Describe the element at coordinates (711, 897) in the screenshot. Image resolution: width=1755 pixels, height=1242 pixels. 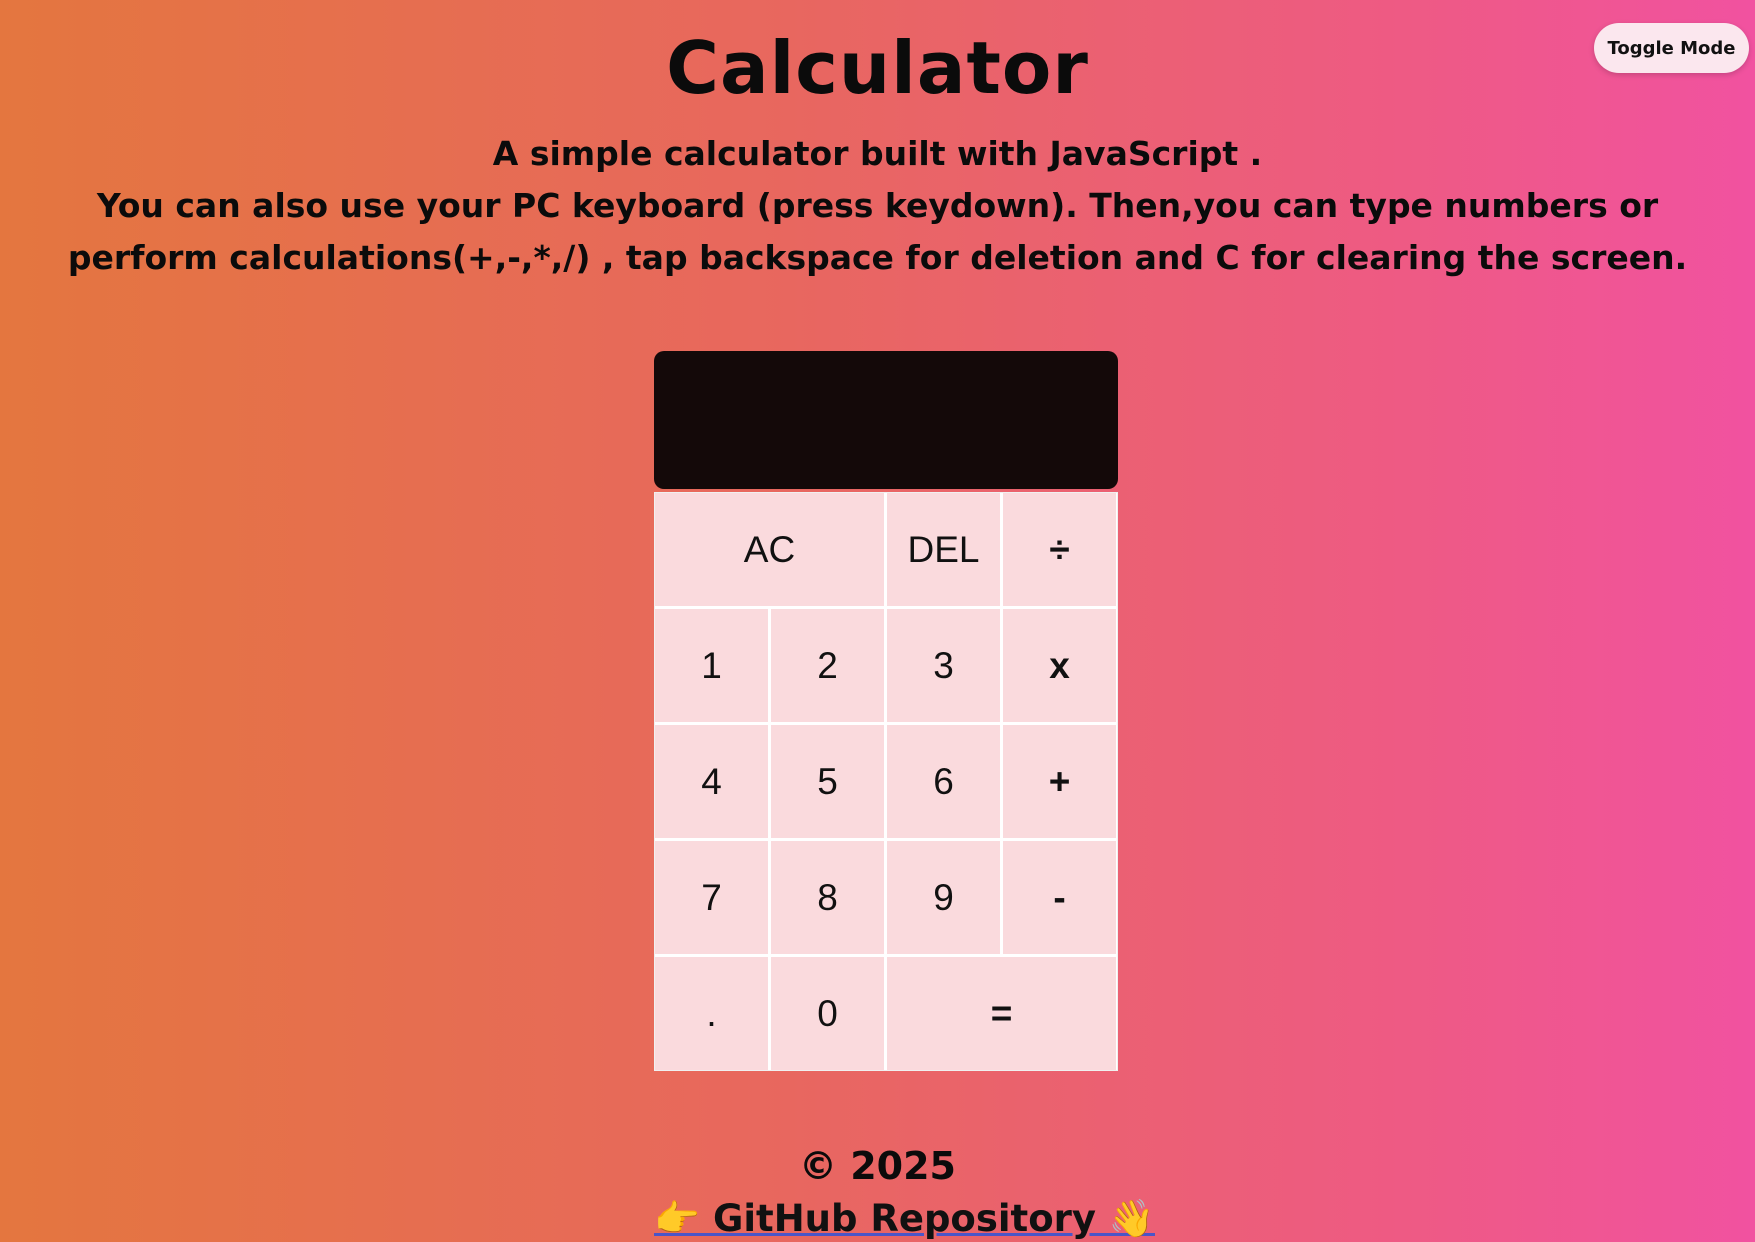
I see `digit-7-button: 7` at that location.